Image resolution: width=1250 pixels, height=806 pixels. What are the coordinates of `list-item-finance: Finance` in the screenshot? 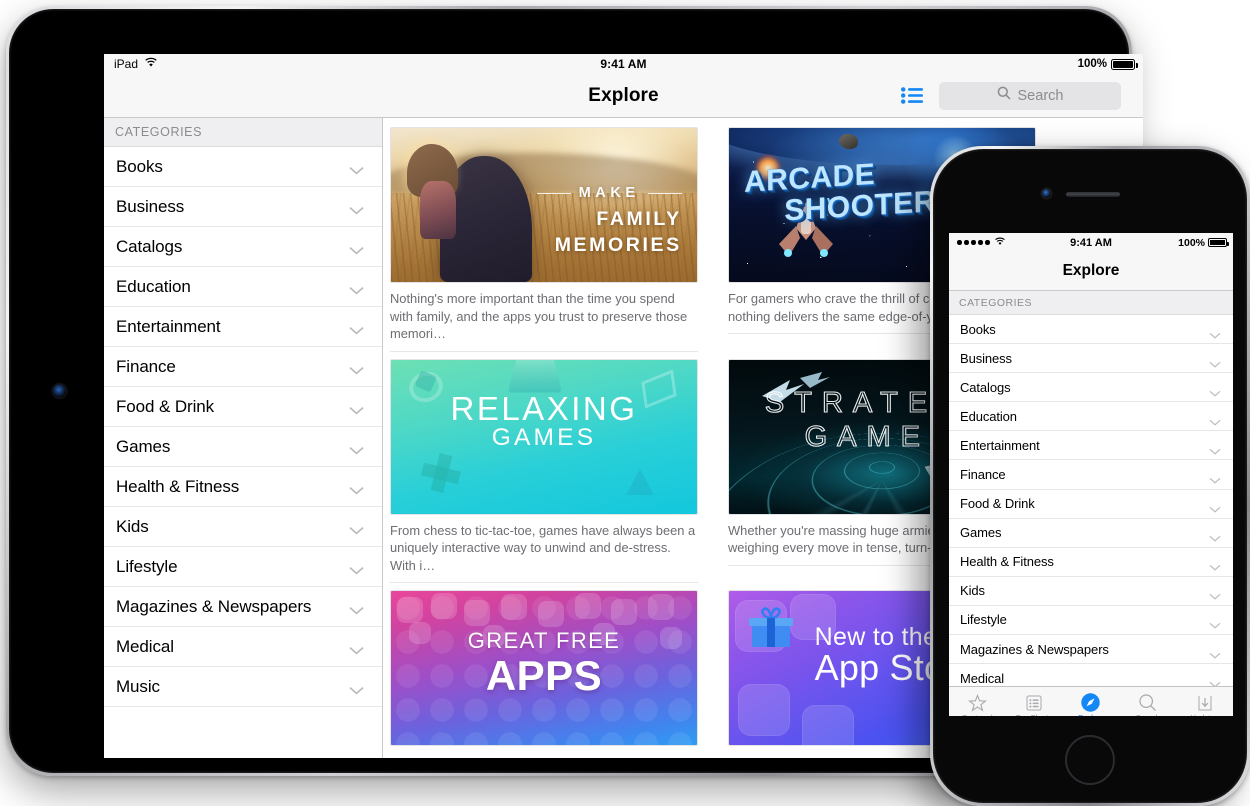 It's located at (1091, 475).